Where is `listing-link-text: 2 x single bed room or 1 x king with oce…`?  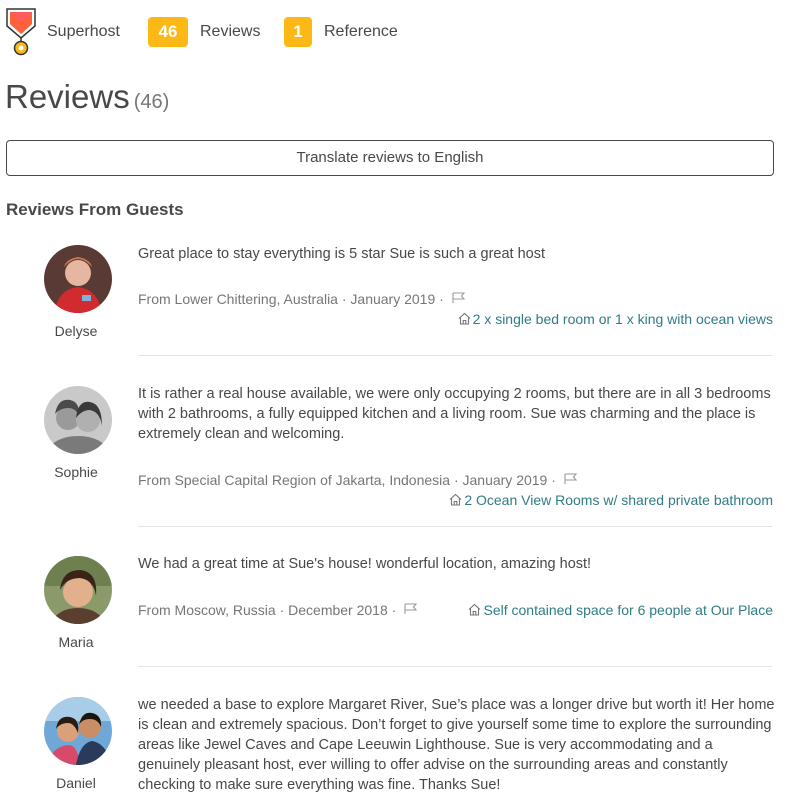
listing-link-text: 2 x single bed room or 1 x king with oce… is located at coordinates (623, 319).